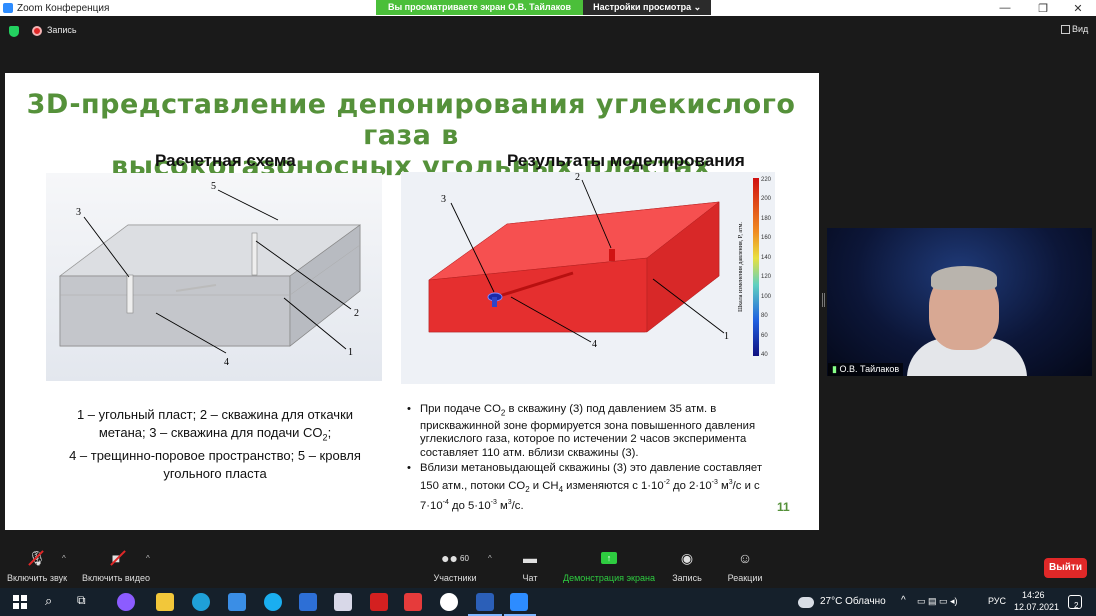 This screenshot has width=1096, height=616. Describe the element at coordinates (8, 8) in the screenshot. I see `zoom-app-icon` at that location.